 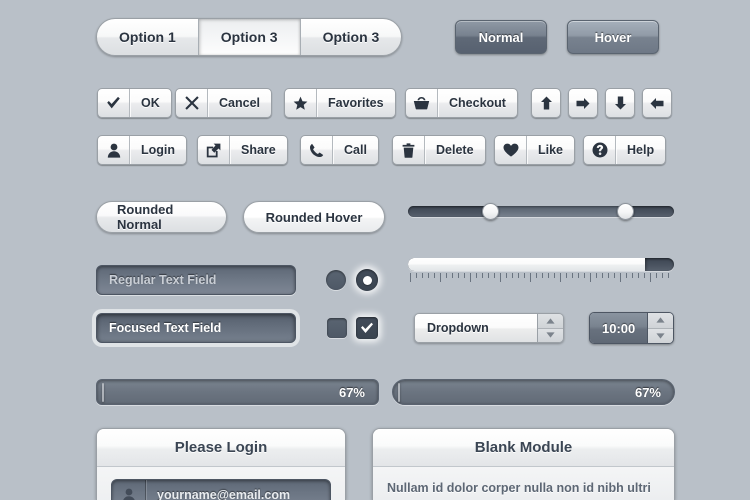 What do you see at coordinates (221, 489) in the screenshot?
I see `email-field: yourname@email.com` at bounding box center [221, 489].